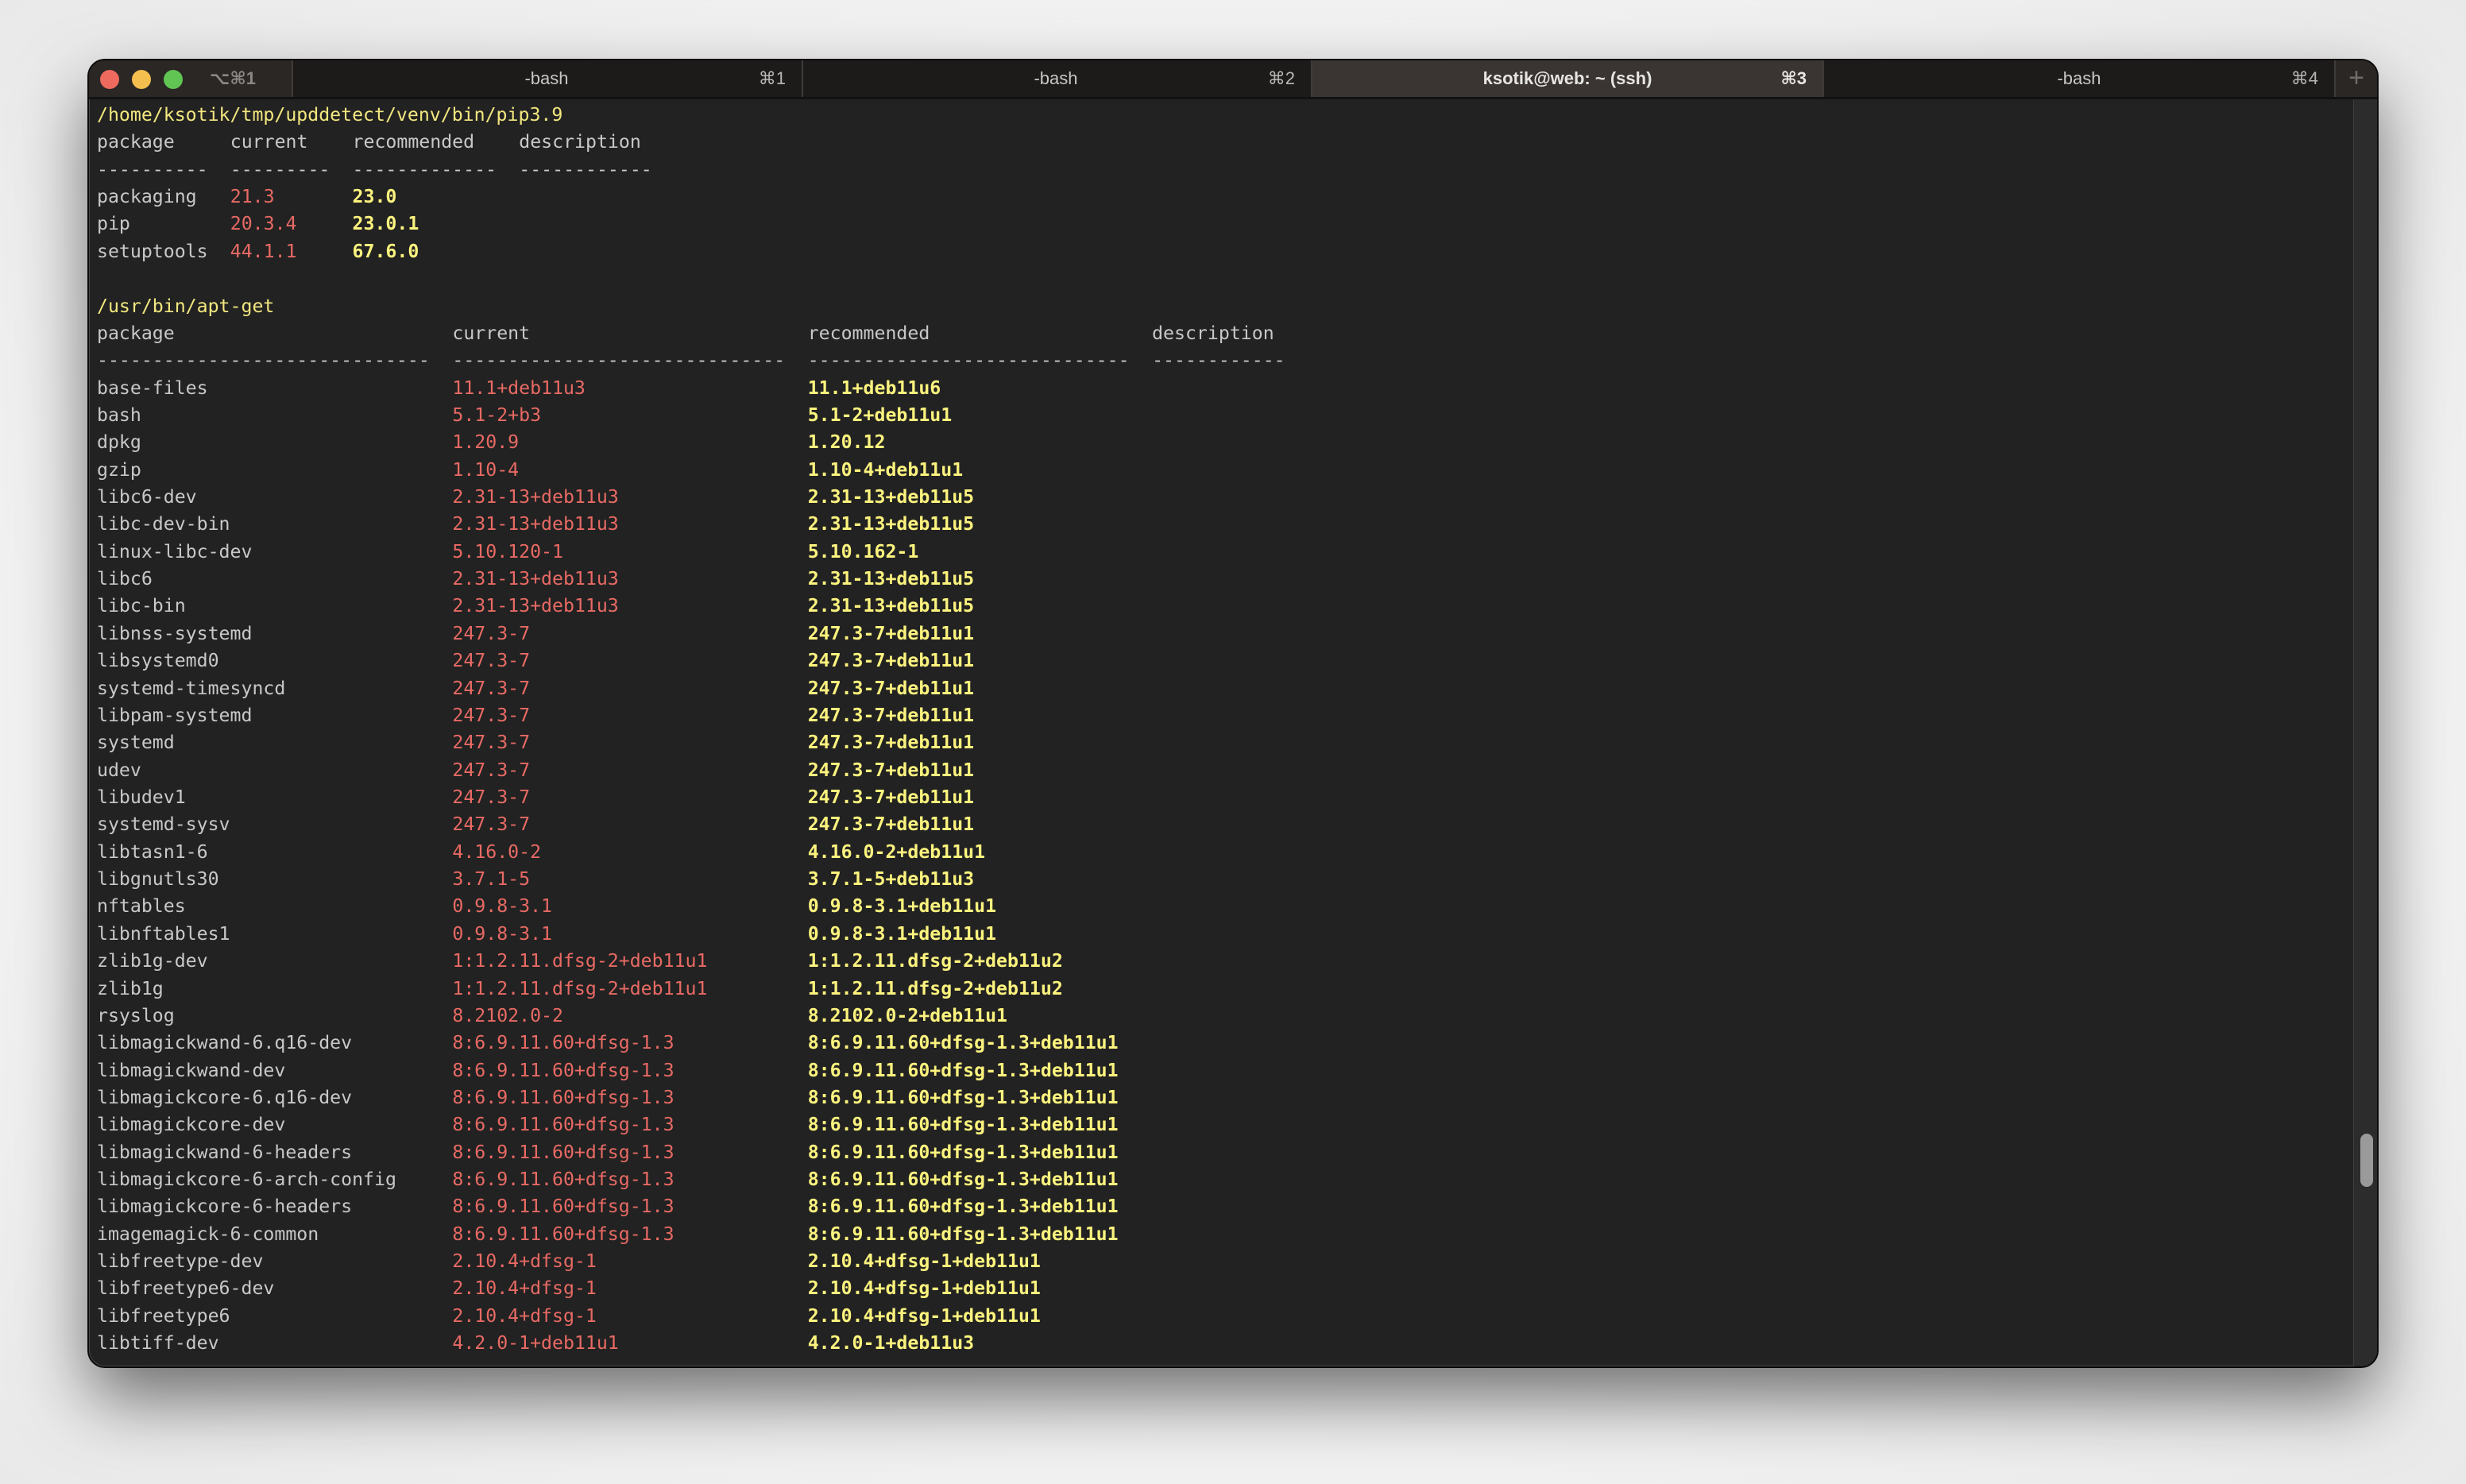 The height and width of the screenshot is (1484, 2466). Describe the element at coordinates (1221, 197) in the screenshot. I see `table-row: packaging 21.3 23.0` at that location.